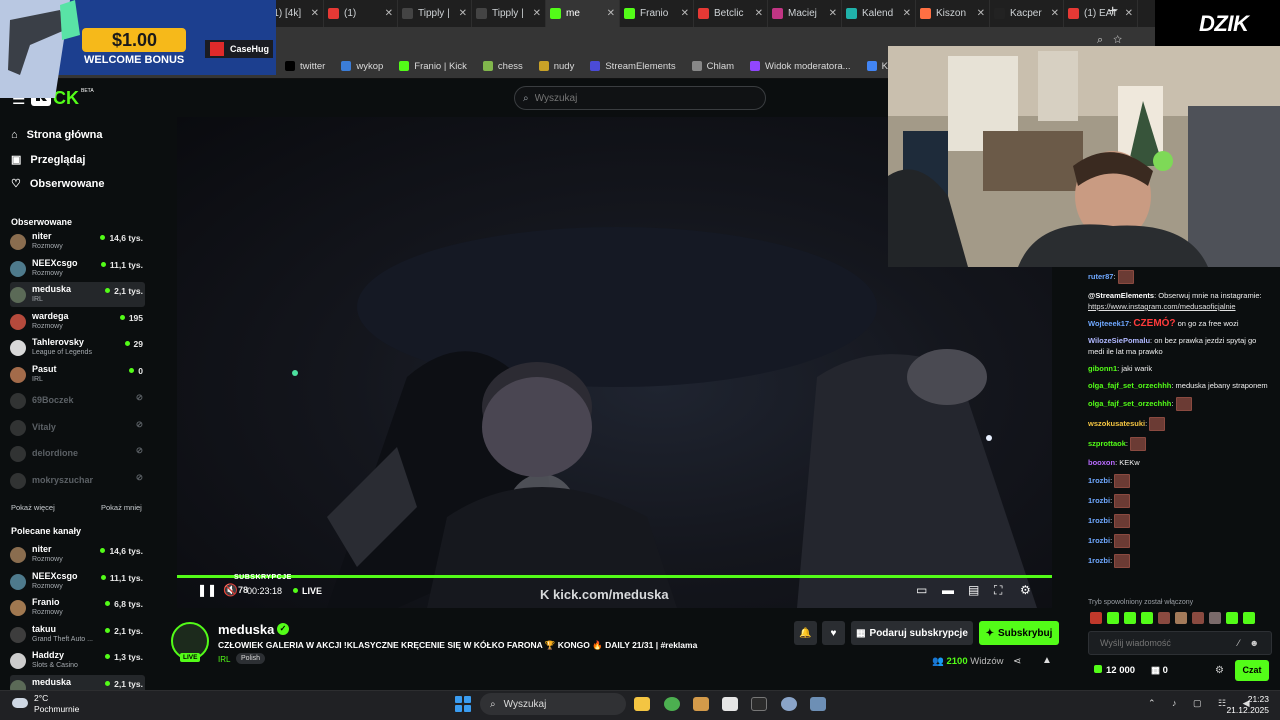 The image size is (1280, 720). What do you see at coordinates (77, 294) in the screenshot?
I see `sidebar-channel-meduska: meduska IRL 2,1 tys.` at bounding box center [77, 294].